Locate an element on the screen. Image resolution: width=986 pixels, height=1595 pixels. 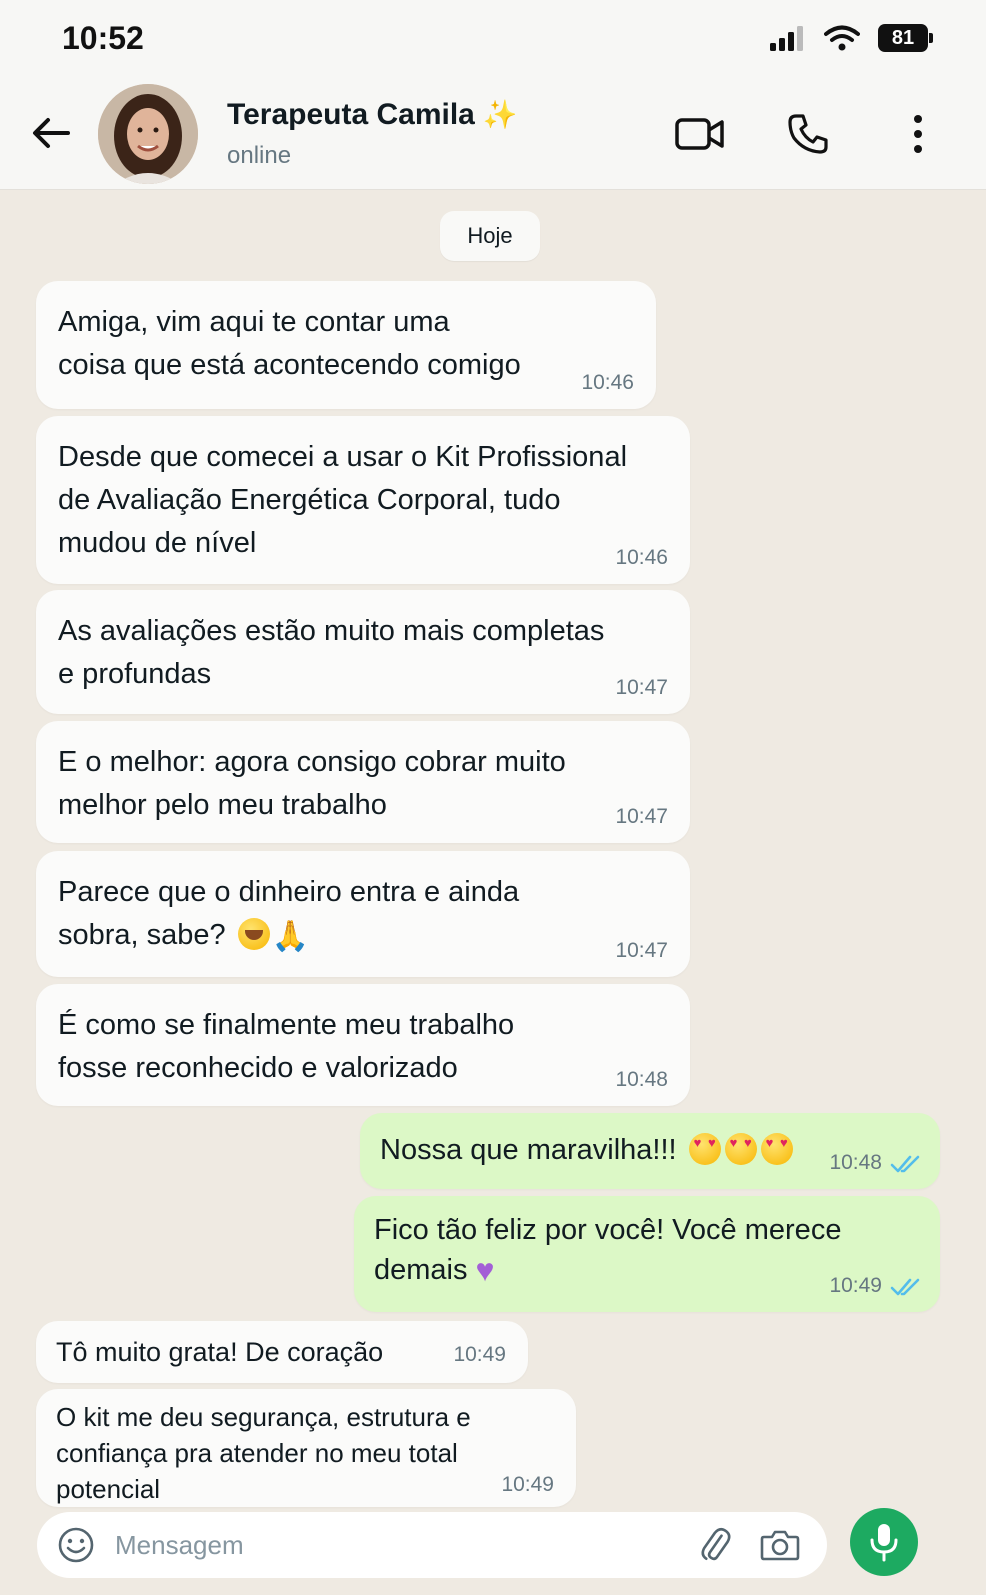
crying-face-icon is located at coordinates (253, 934).